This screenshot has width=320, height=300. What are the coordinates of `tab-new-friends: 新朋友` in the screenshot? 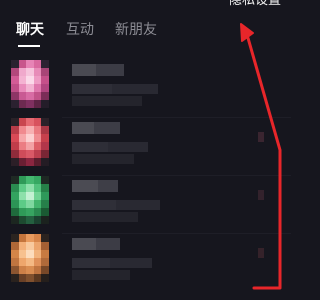 It's located at (136, 30).